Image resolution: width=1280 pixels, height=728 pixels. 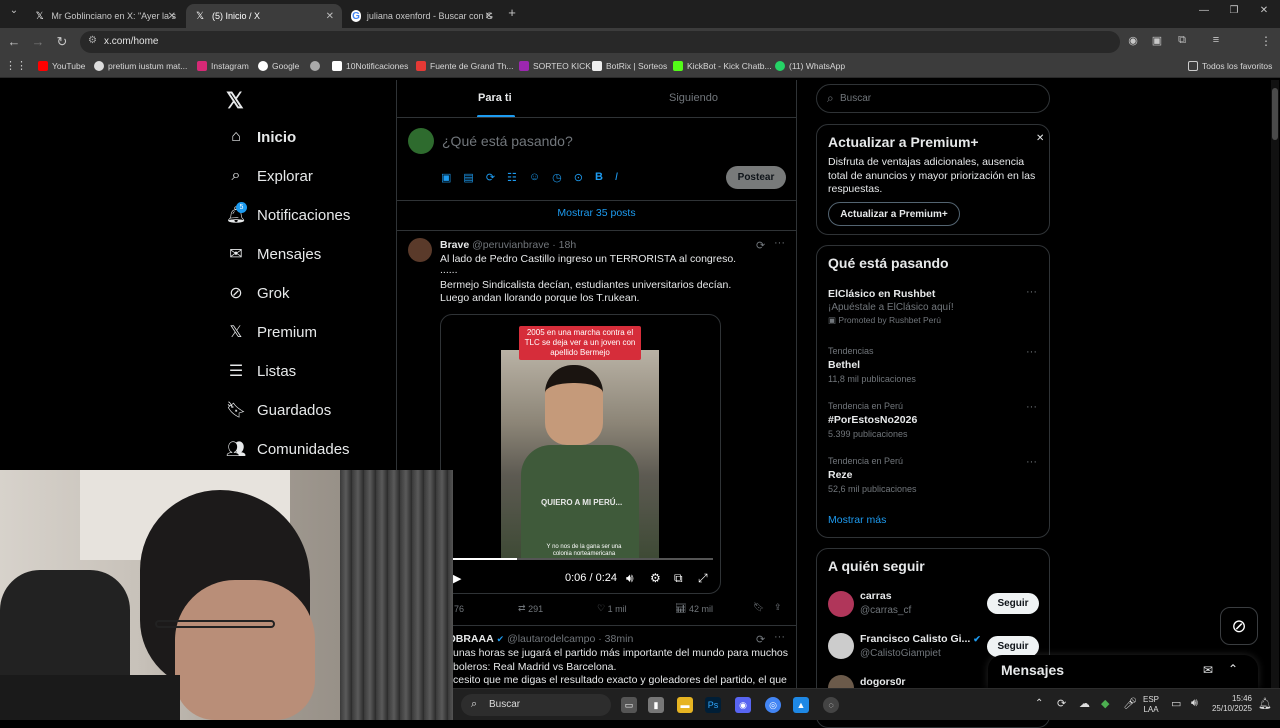 What do you see at coordinates (703, 578) in the screenshot?
I see `fullscreen-icon: ⤢` at bounding box center [703, 578].